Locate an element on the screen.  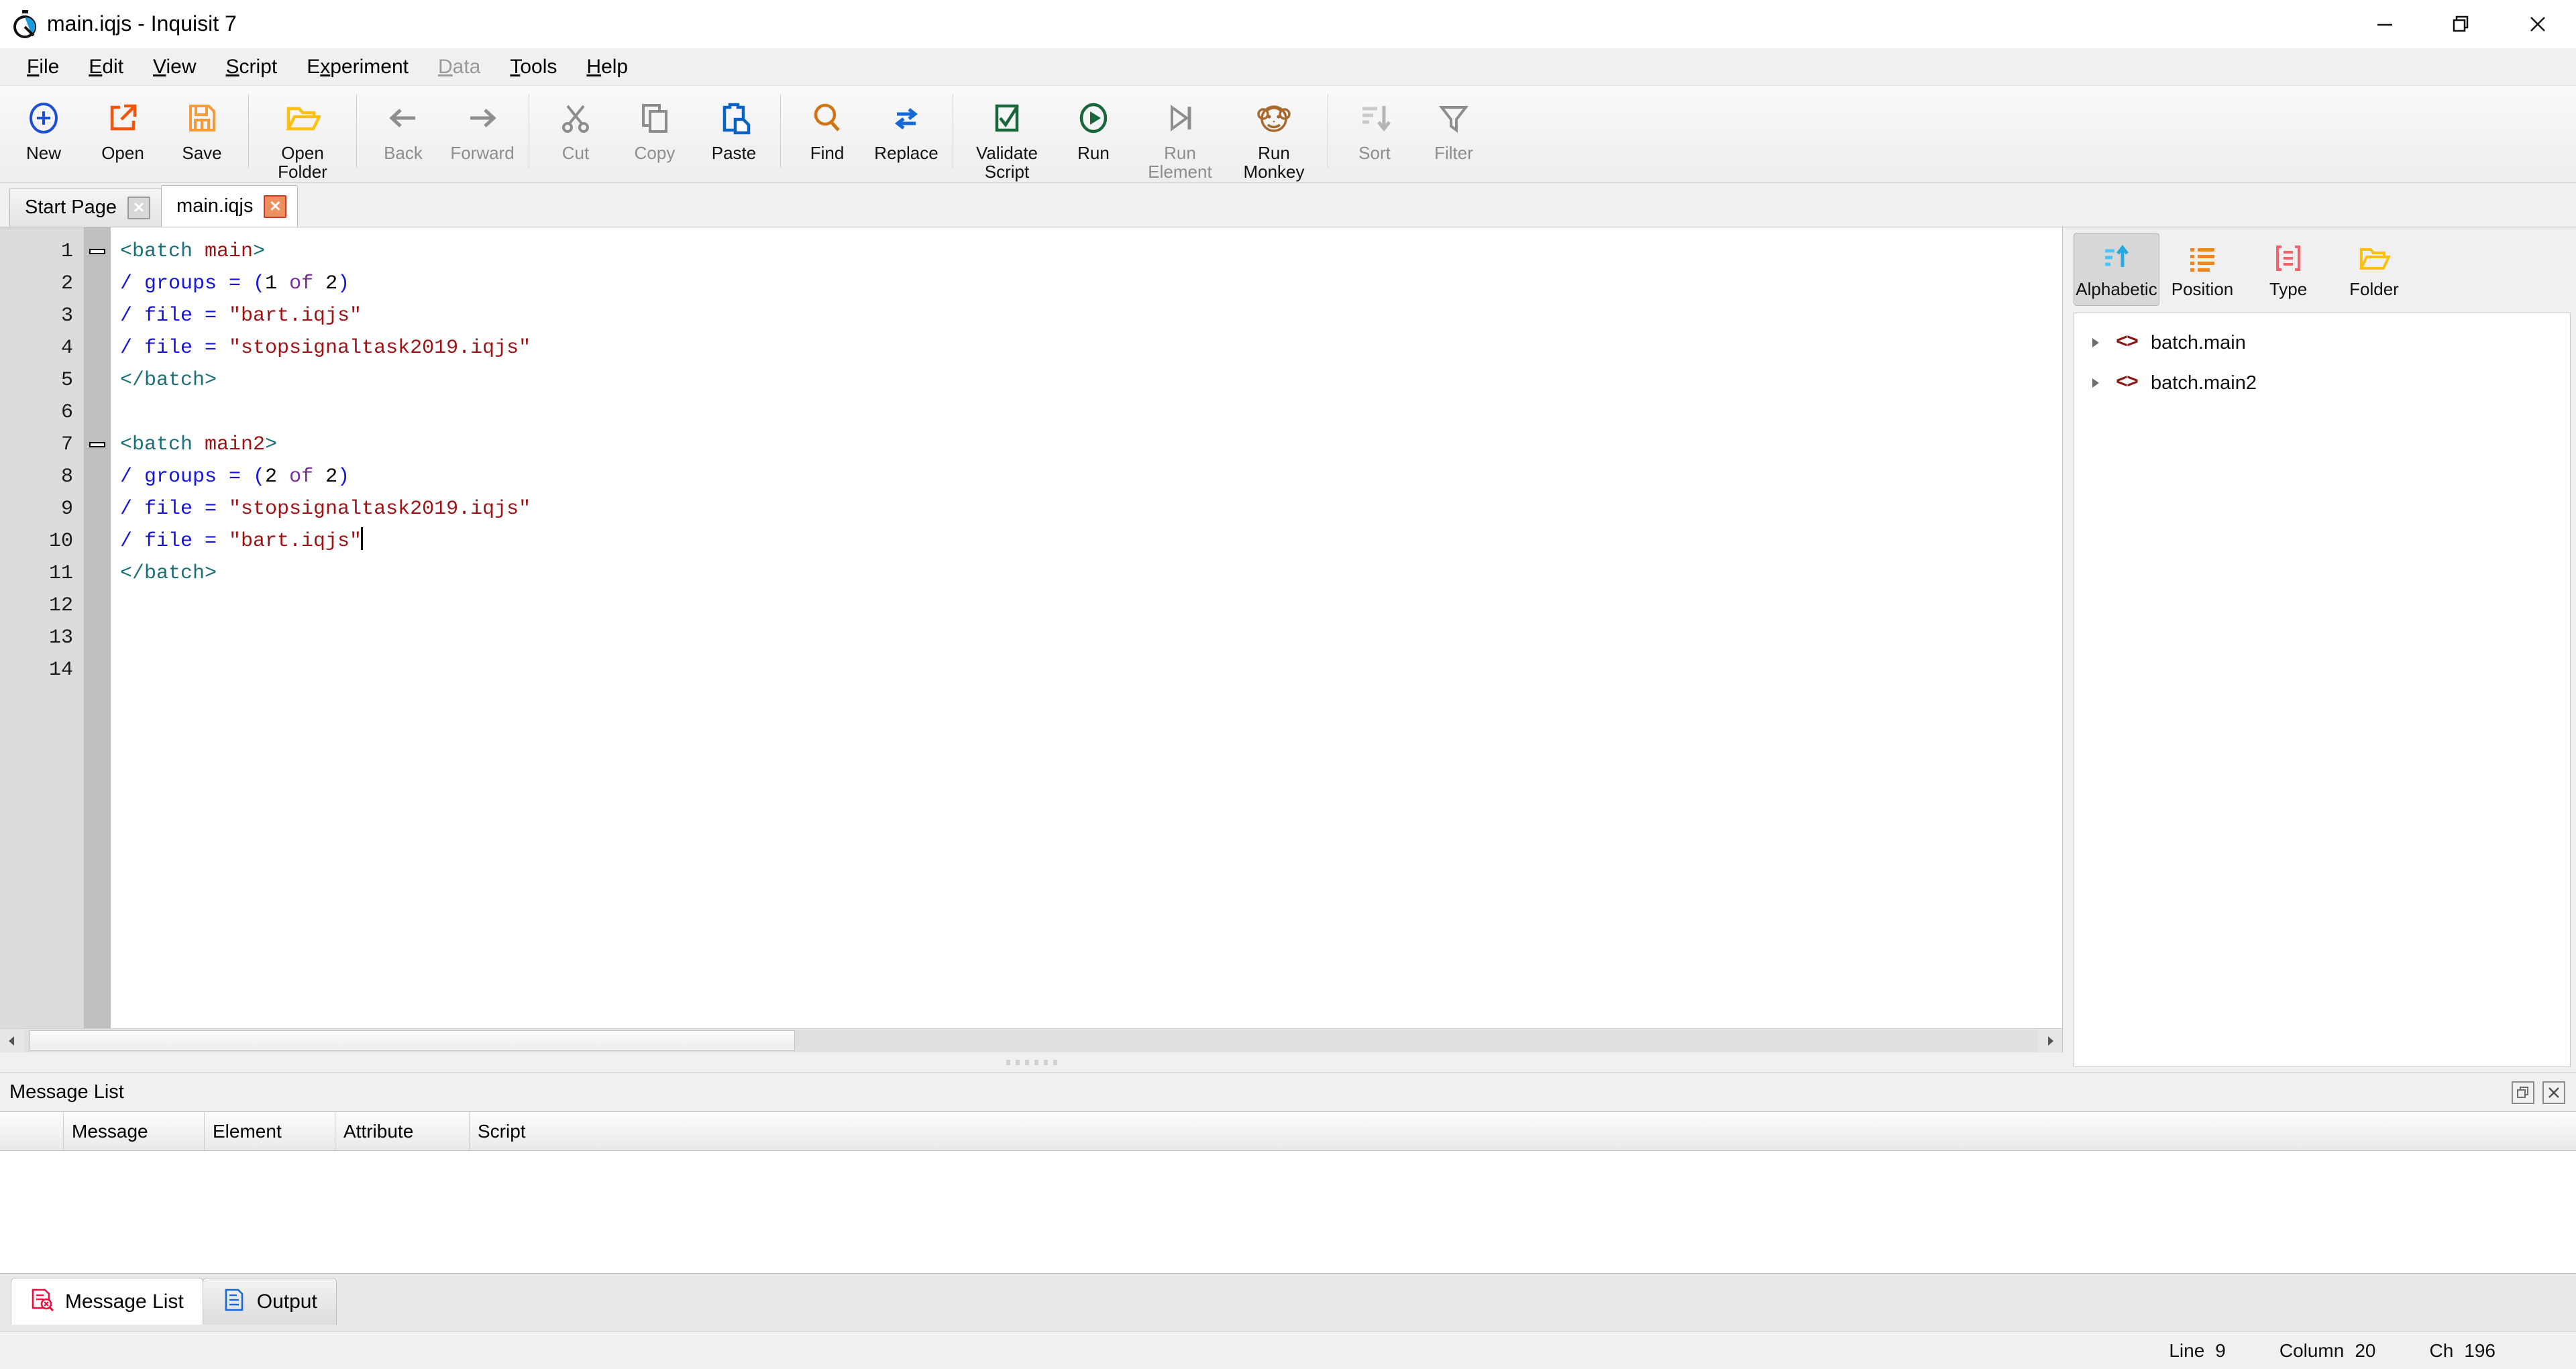
play-to-end-icon is located at coordinates (1180, 119).